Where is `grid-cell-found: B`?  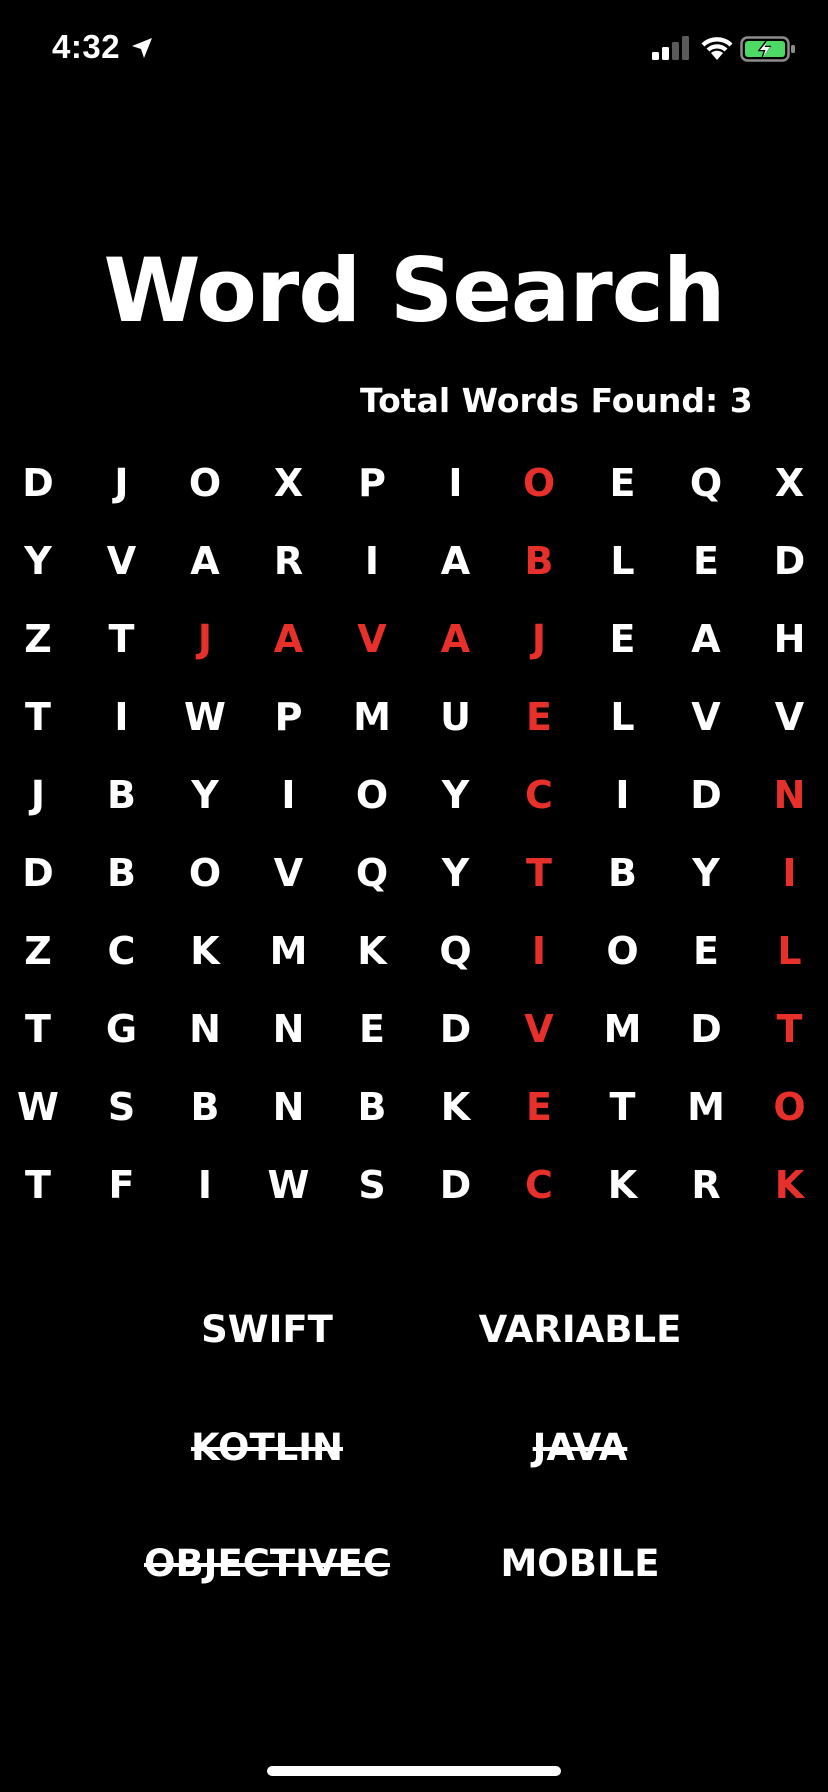
grid-cell-found: B is located at coordinates (539, 561).